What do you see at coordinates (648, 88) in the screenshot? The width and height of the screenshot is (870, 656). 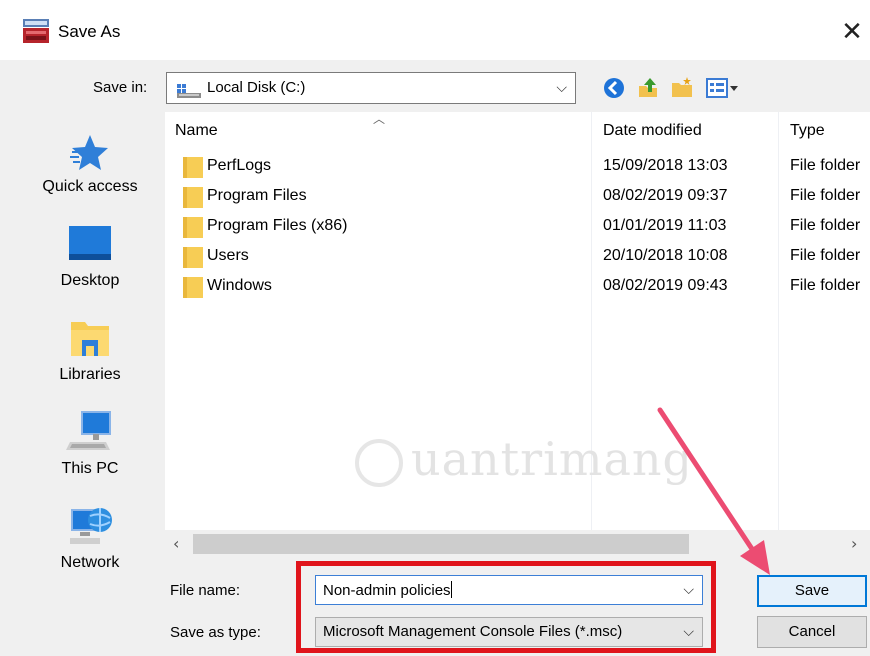 I see `up-folder-icon` at bounding box center [648, 88].